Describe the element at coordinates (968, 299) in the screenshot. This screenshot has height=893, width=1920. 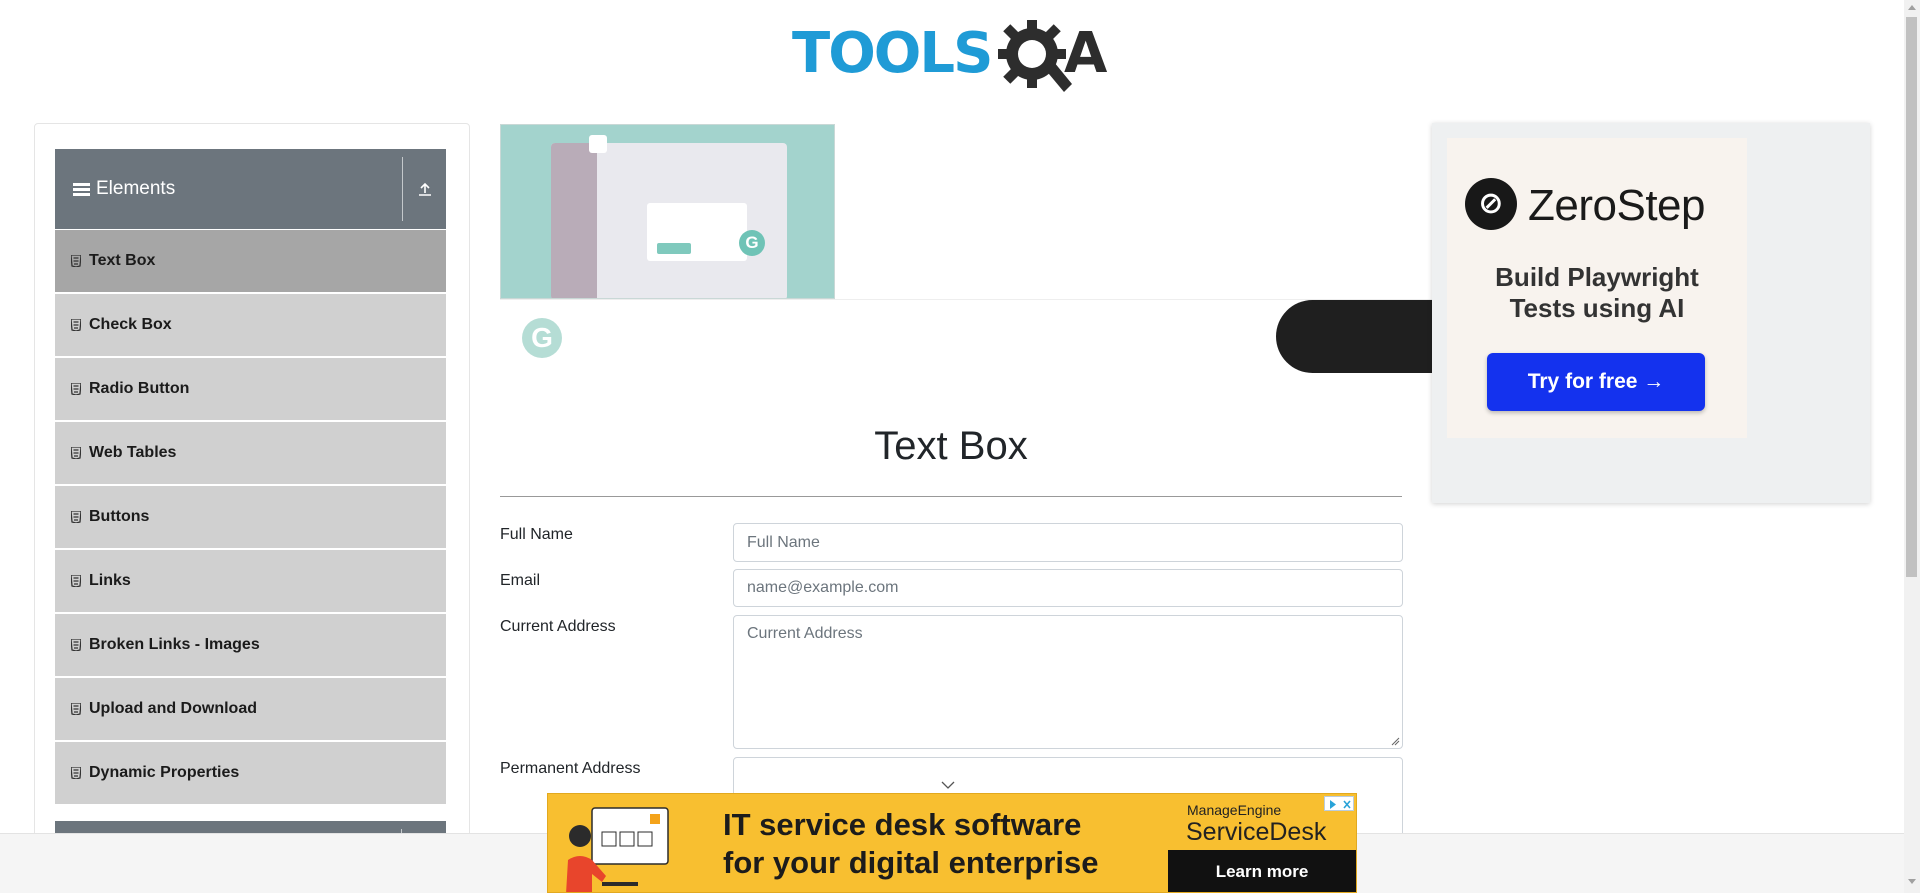
I see `banner-divider` at that location.